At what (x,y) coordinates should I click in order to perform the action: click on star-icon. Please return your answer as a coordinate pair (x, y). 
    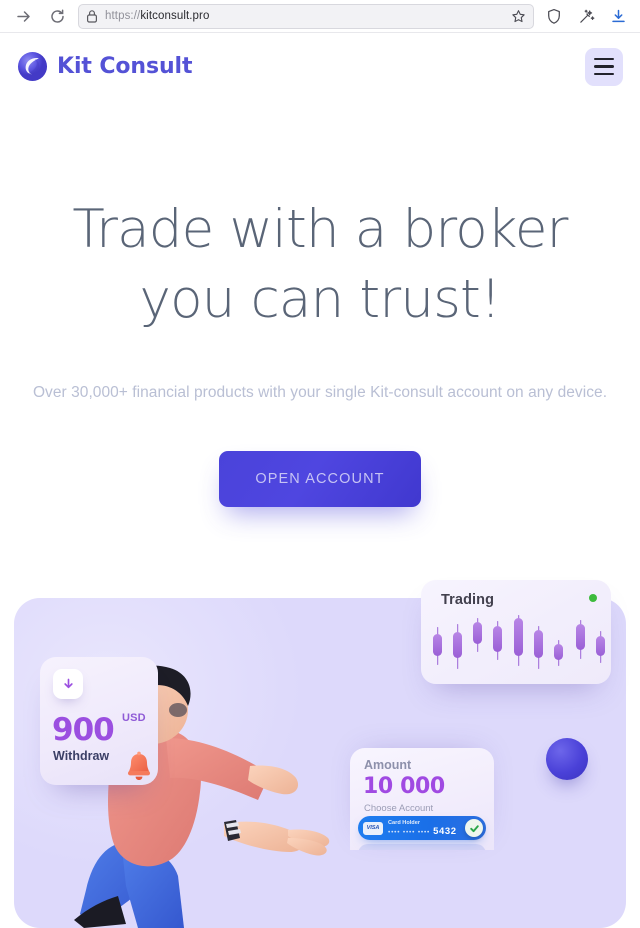
    Looking at the image, I should click on (518, 15).